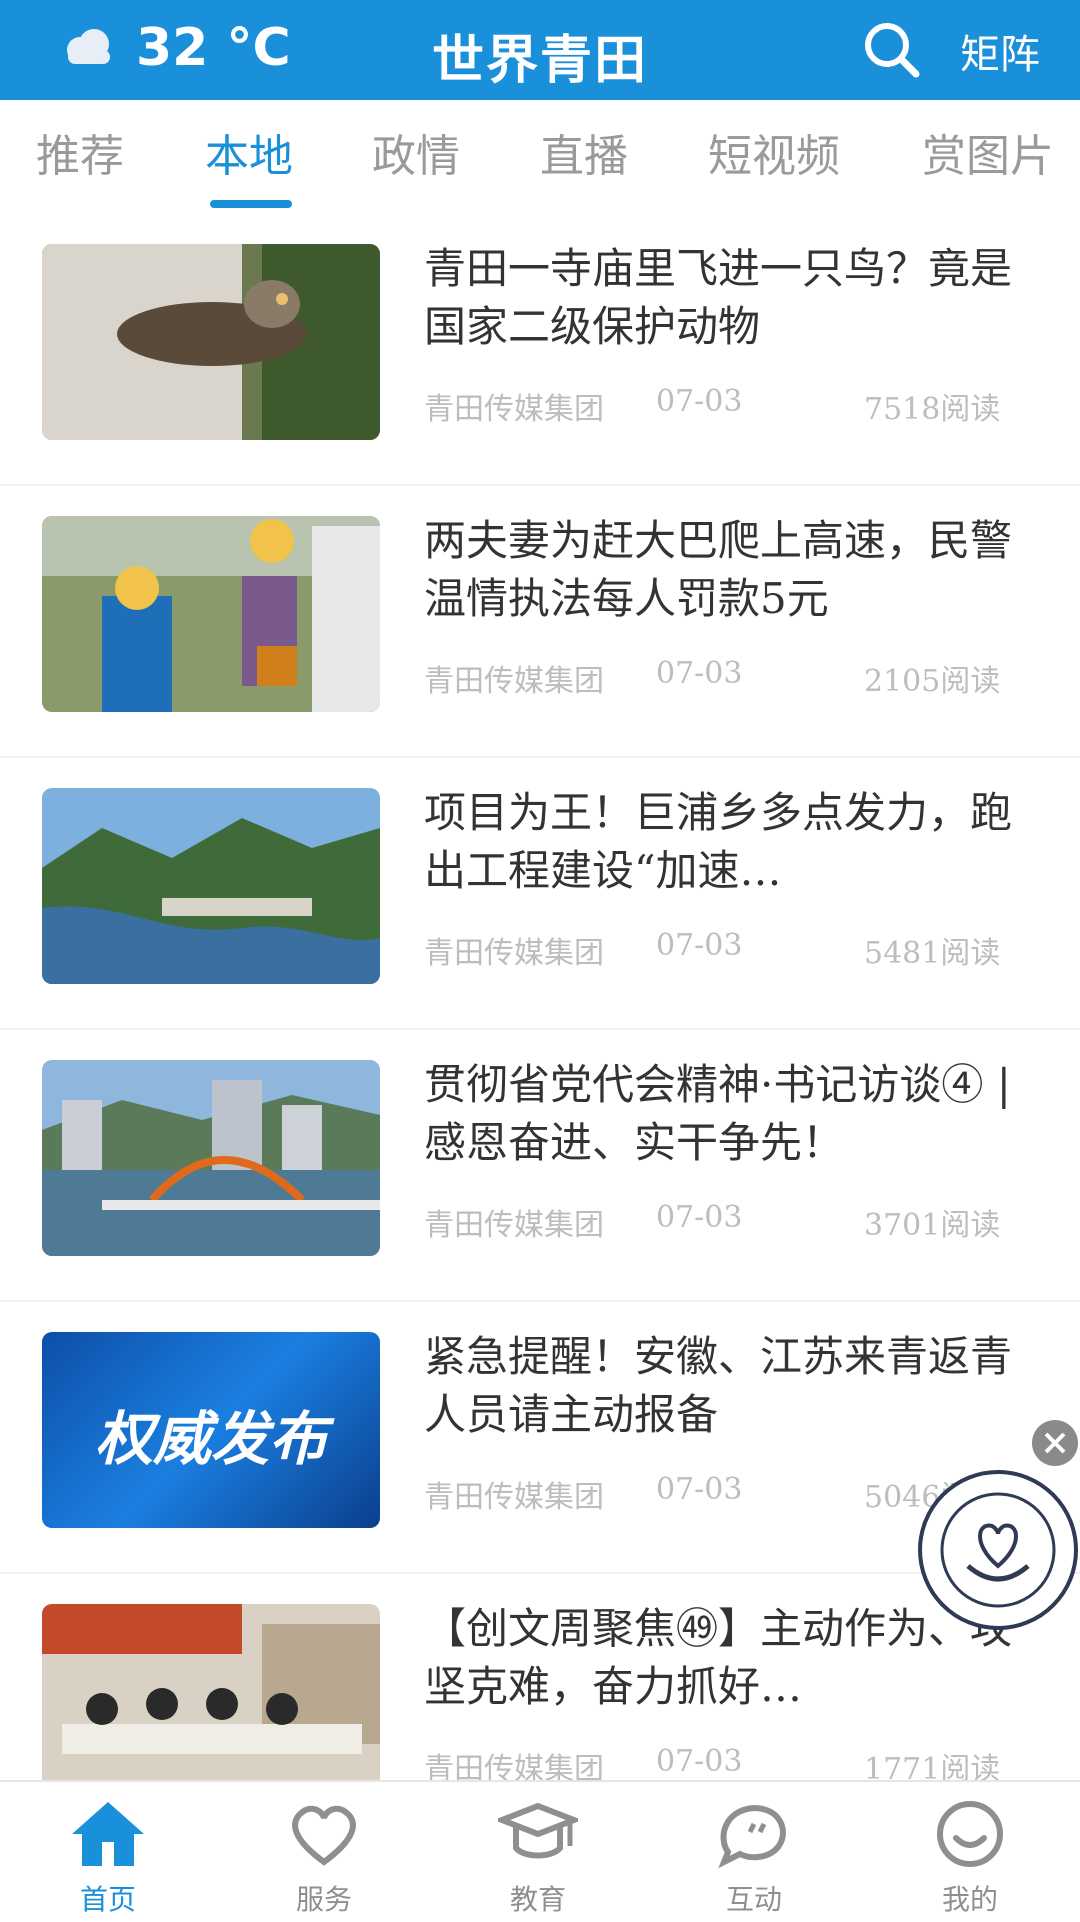  What do you see at coordinates (988, 152) in the screenshot?
I see `tab-pictures: 赏图片` at bounding box center [988, 152].